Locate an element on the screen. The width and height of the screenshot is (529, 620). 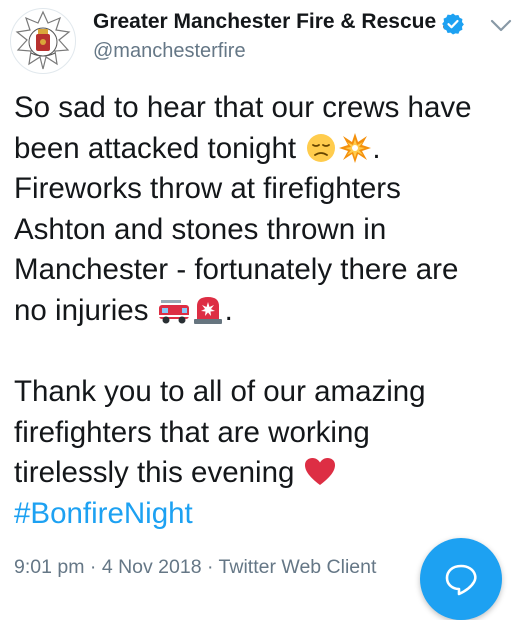
tweet-line: firefighters that are working is located at coordinates (192, 432).